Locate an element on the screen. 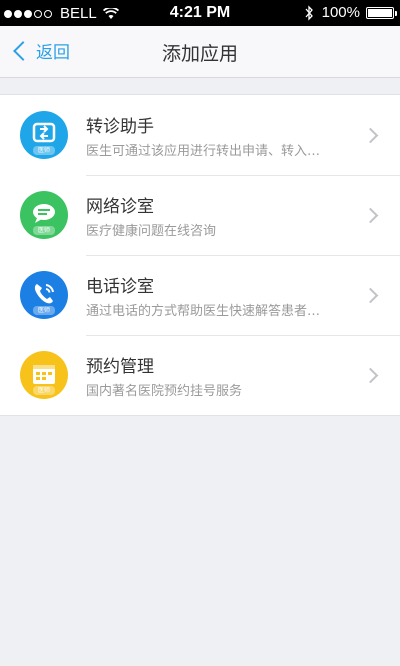 This screenshot has height=666, width=400. battery-icon is located at coordinates (381, 12).